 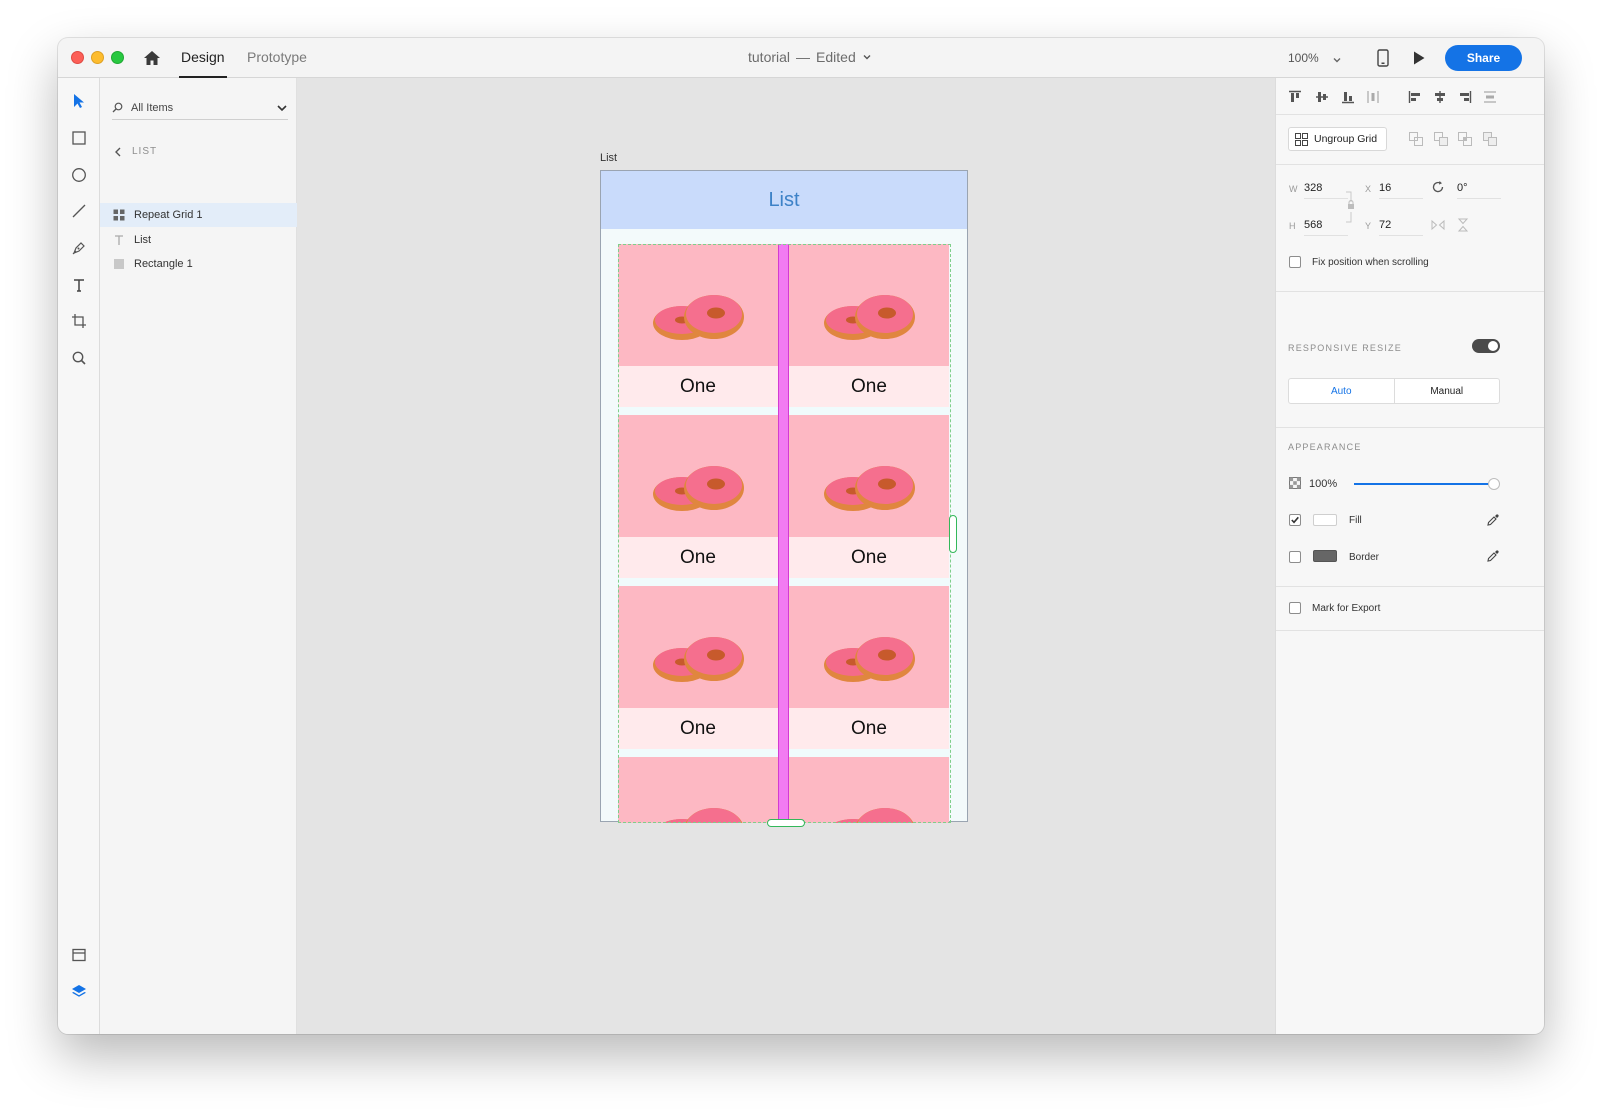 I want to click on resize-auto-button: Auto, so click(x=1342, y=391).